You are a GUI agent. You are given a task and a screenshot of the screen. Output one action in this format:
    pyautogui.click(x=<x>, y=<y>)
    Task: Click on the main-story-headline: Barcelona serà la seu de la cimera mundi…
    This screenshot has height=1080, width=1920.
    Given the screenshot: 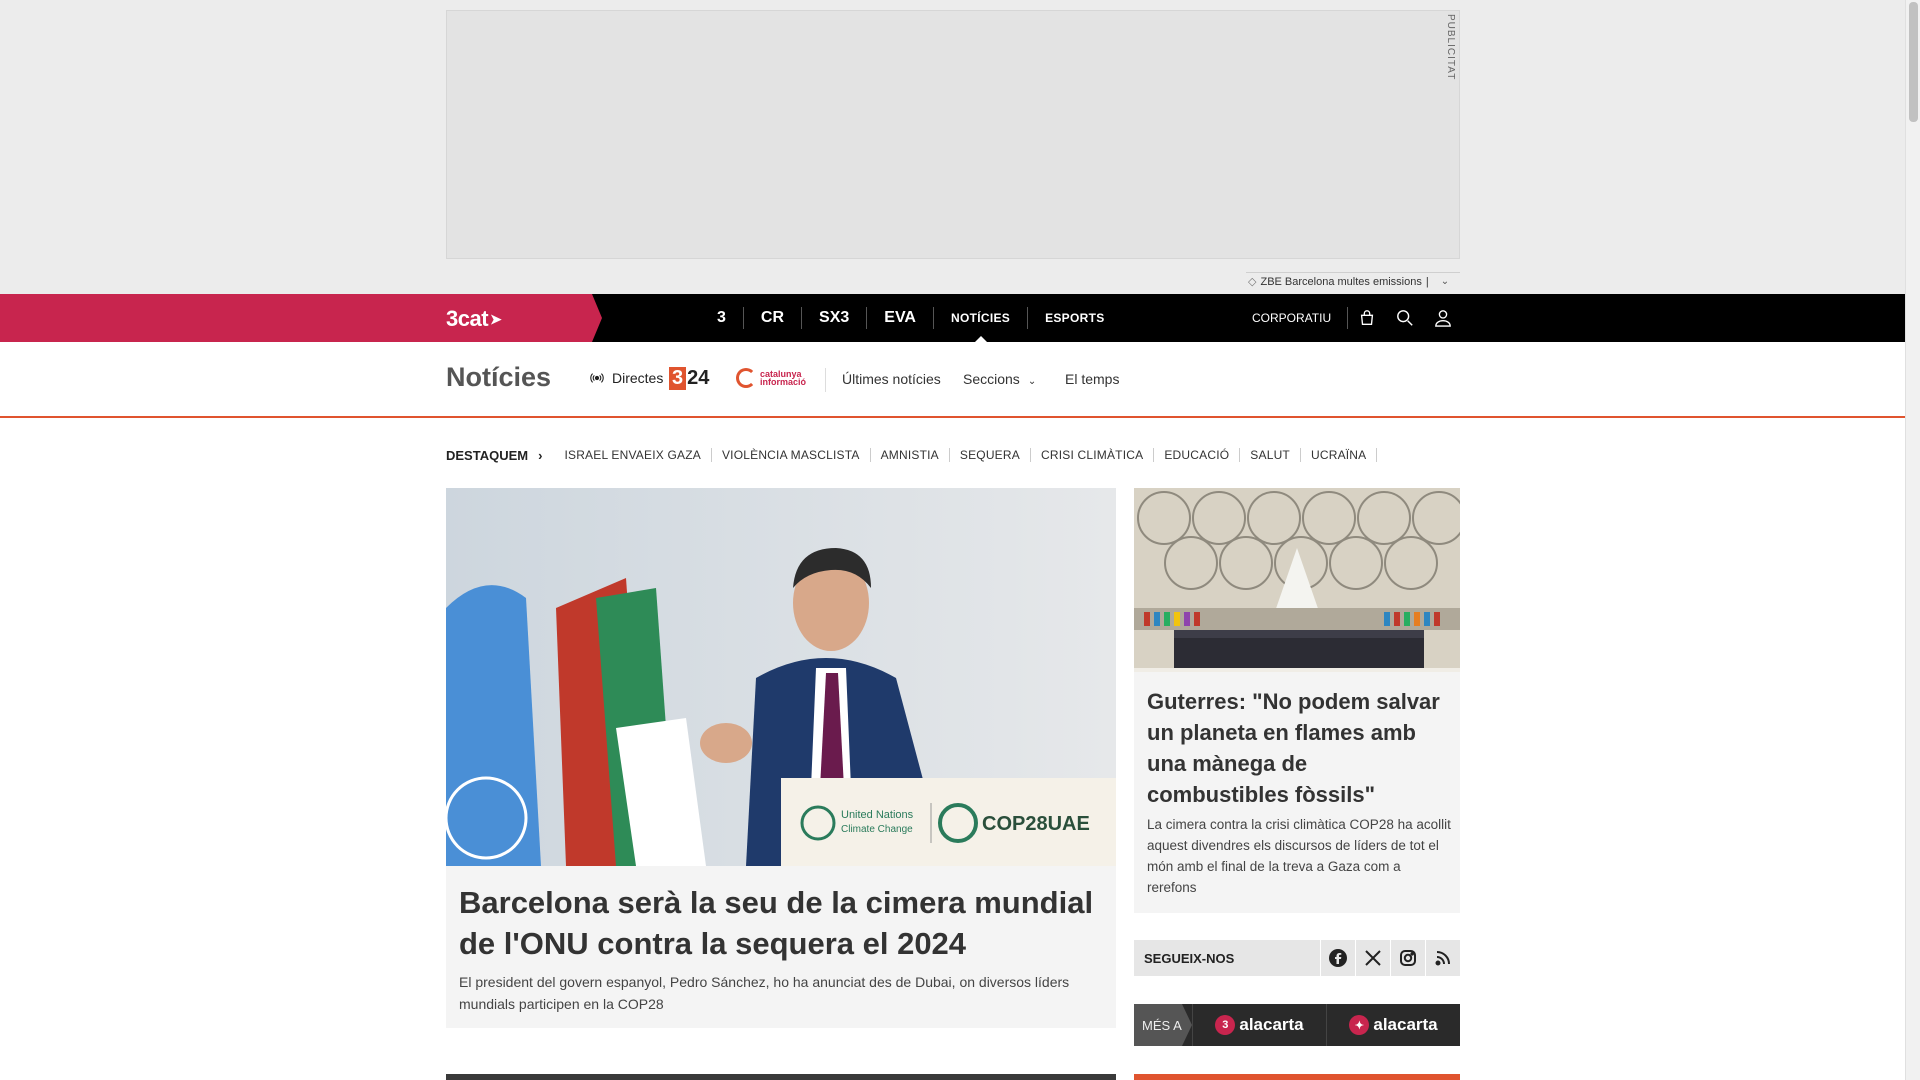 What is the action you would take?
    pyautogui.click(x=783, y=923)
    